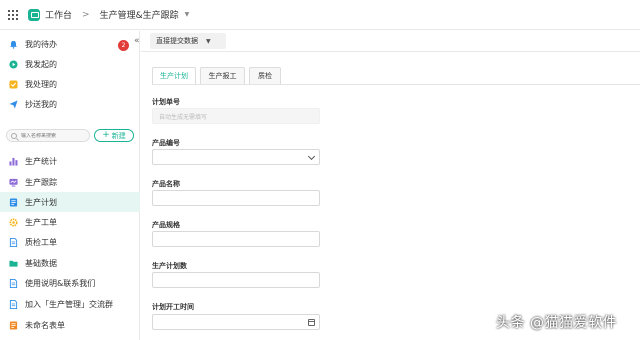 The height and width of the screenshot is (340, 640). What do you see at coordinates (183, 117) in the screenshot?
I see `plan-number-placeholder: 自动生成无需填写` at bounding box center [183, 117].